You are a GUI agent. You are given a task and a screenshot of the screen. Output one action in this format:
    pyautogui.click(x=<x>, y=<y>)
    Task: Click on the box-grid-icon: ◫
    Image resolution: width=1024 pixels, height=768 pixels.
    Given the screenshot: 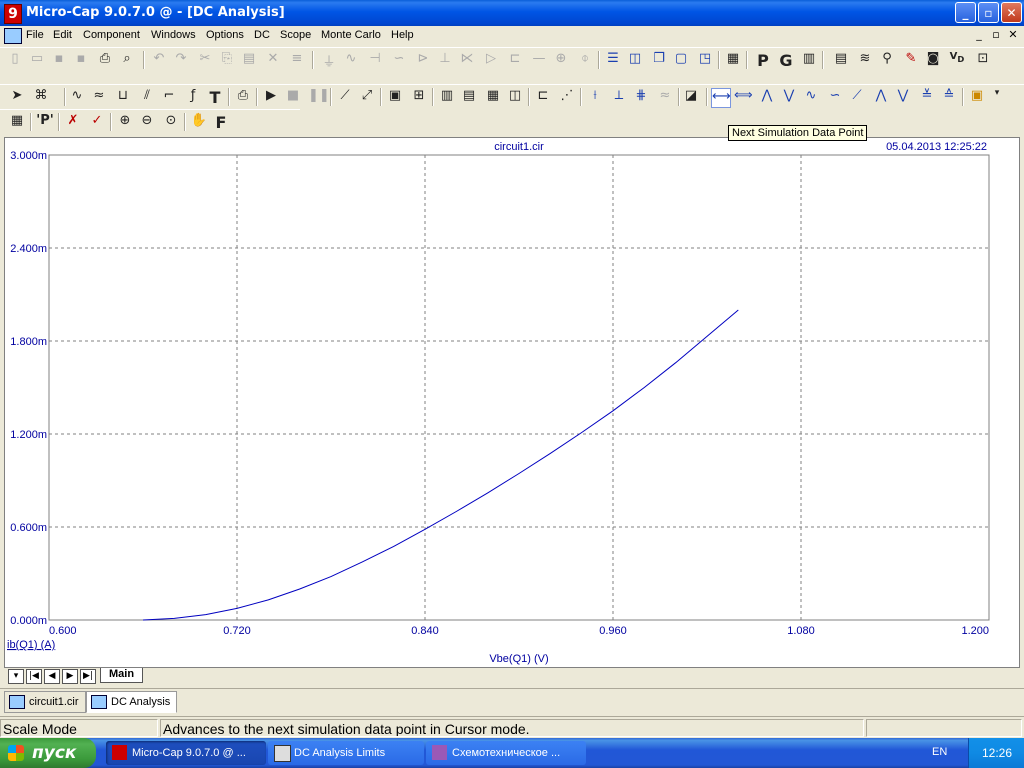 What is the action you would take?
    pyautogui.click(x=515, y=97)
    